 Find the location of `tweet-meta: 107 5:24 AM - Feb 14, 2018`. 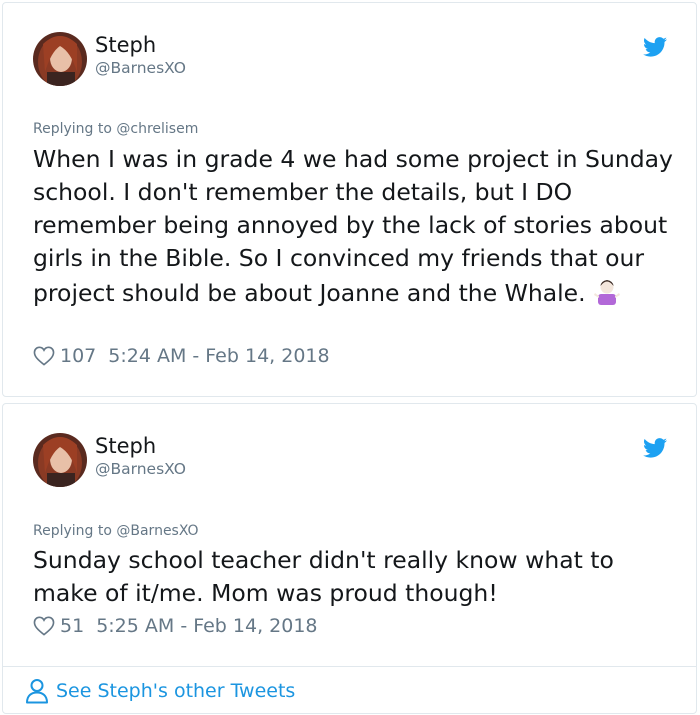

tweet-meta: 107 5:24 AM - Feb 14, 2018 is located at coordinates (181, 356).